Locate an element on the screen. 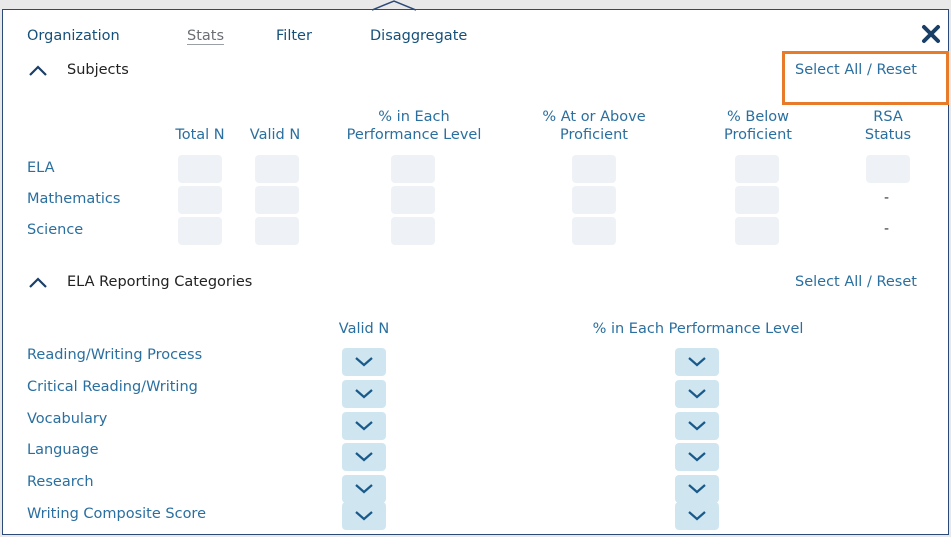 This screenshot has height=537, width=951. ela-categories-section-title: ELA Reporting Categories is located at coordinates (160, 282).